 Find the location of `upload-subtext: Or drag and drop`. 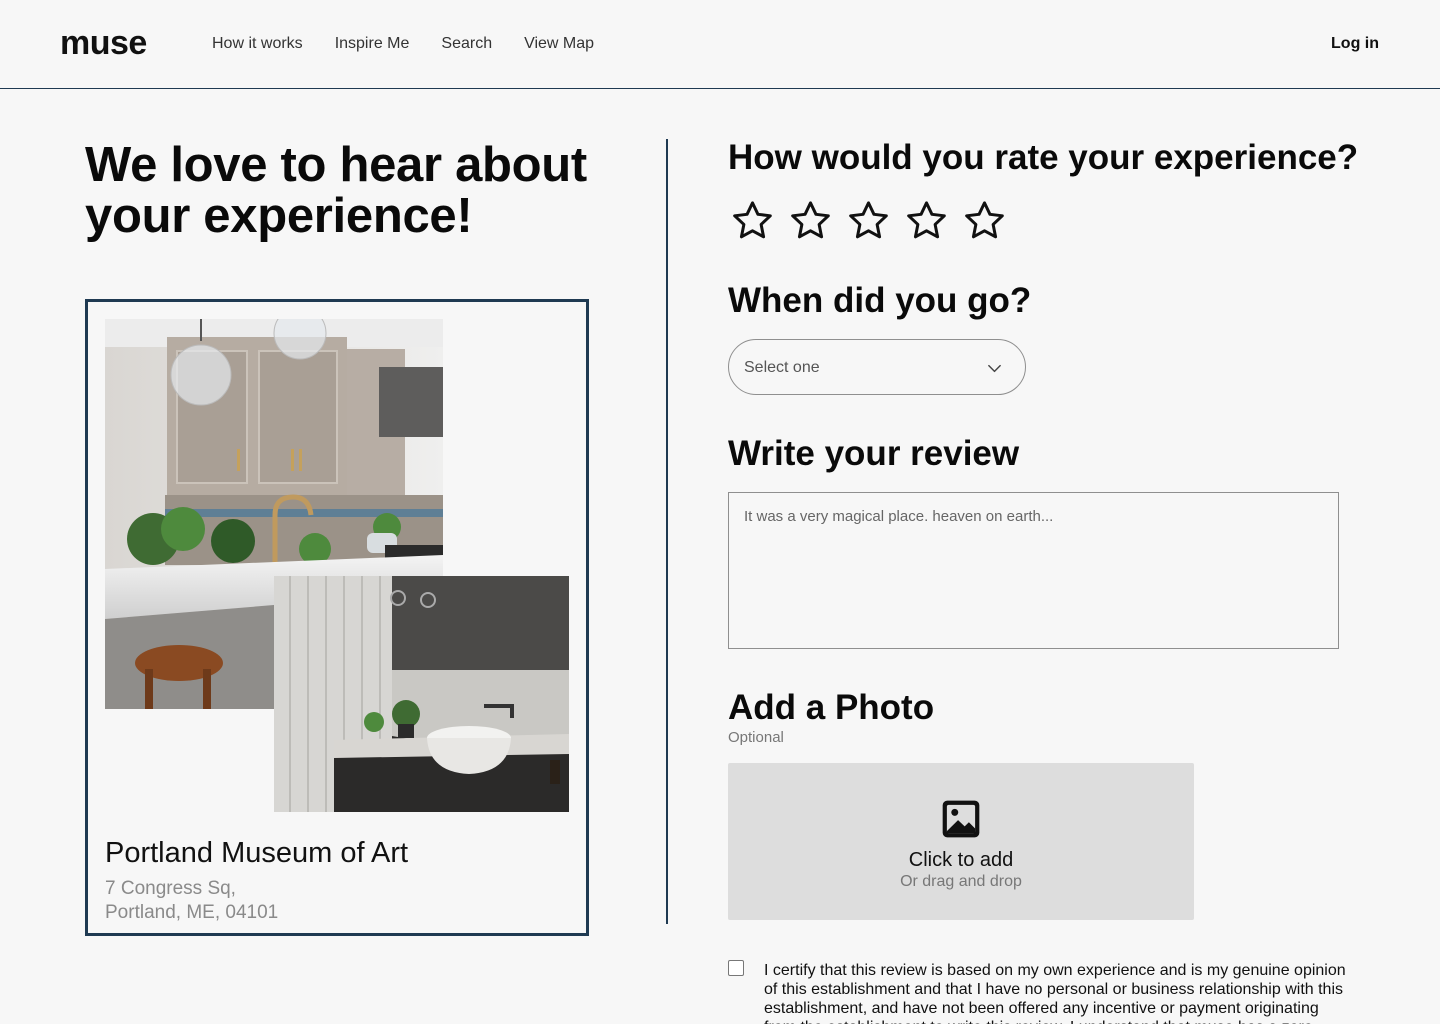

upload-subtext: Or drag and drop is located at coordinates (961, 881).